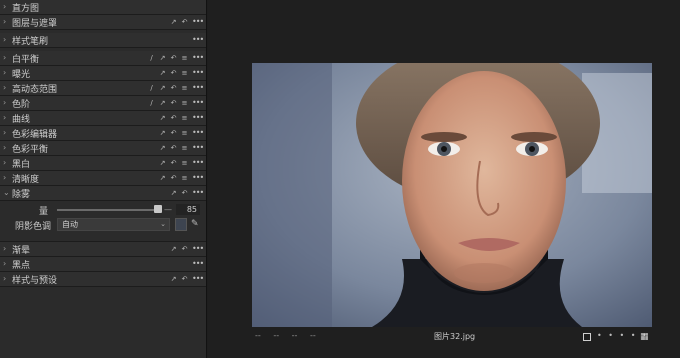  What do you see at coordinates (103, 103) in the screenshot?
I see `tool-levels: › 色阶 / ↗ ↶ ≡ •••` at bounding box center [103, 103].